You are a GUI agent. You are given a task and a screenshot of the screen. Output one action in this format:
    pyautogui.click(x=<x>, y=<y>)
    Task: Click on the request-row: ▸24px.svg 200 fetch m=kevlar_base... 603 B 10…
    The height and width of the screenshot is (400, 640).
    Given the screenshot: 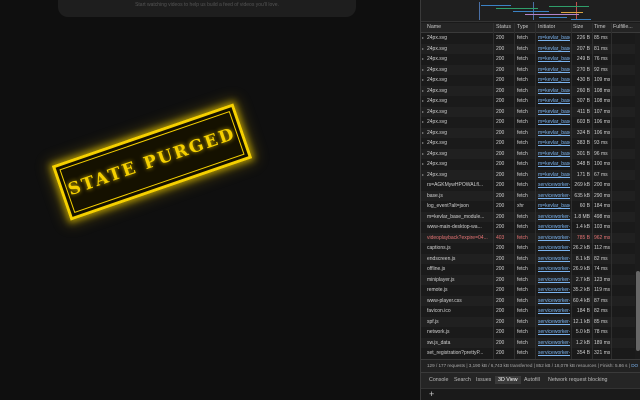 What is the action you would take?
    pyautogui.click(x=528, y=122)
    